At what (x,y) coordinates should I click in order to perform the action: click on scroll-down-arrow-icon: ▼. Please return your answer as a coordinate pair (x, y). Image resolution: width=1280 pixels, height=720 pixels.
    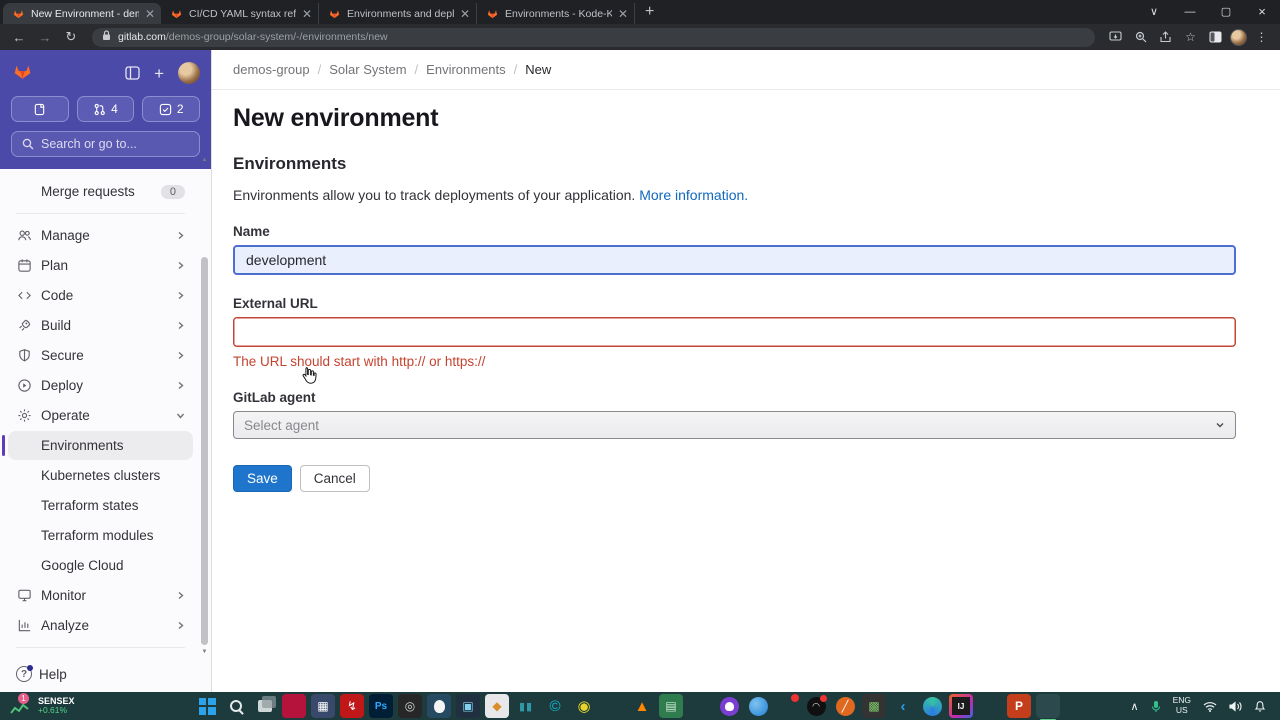
    Looking at the image, I should click on (204, 652).